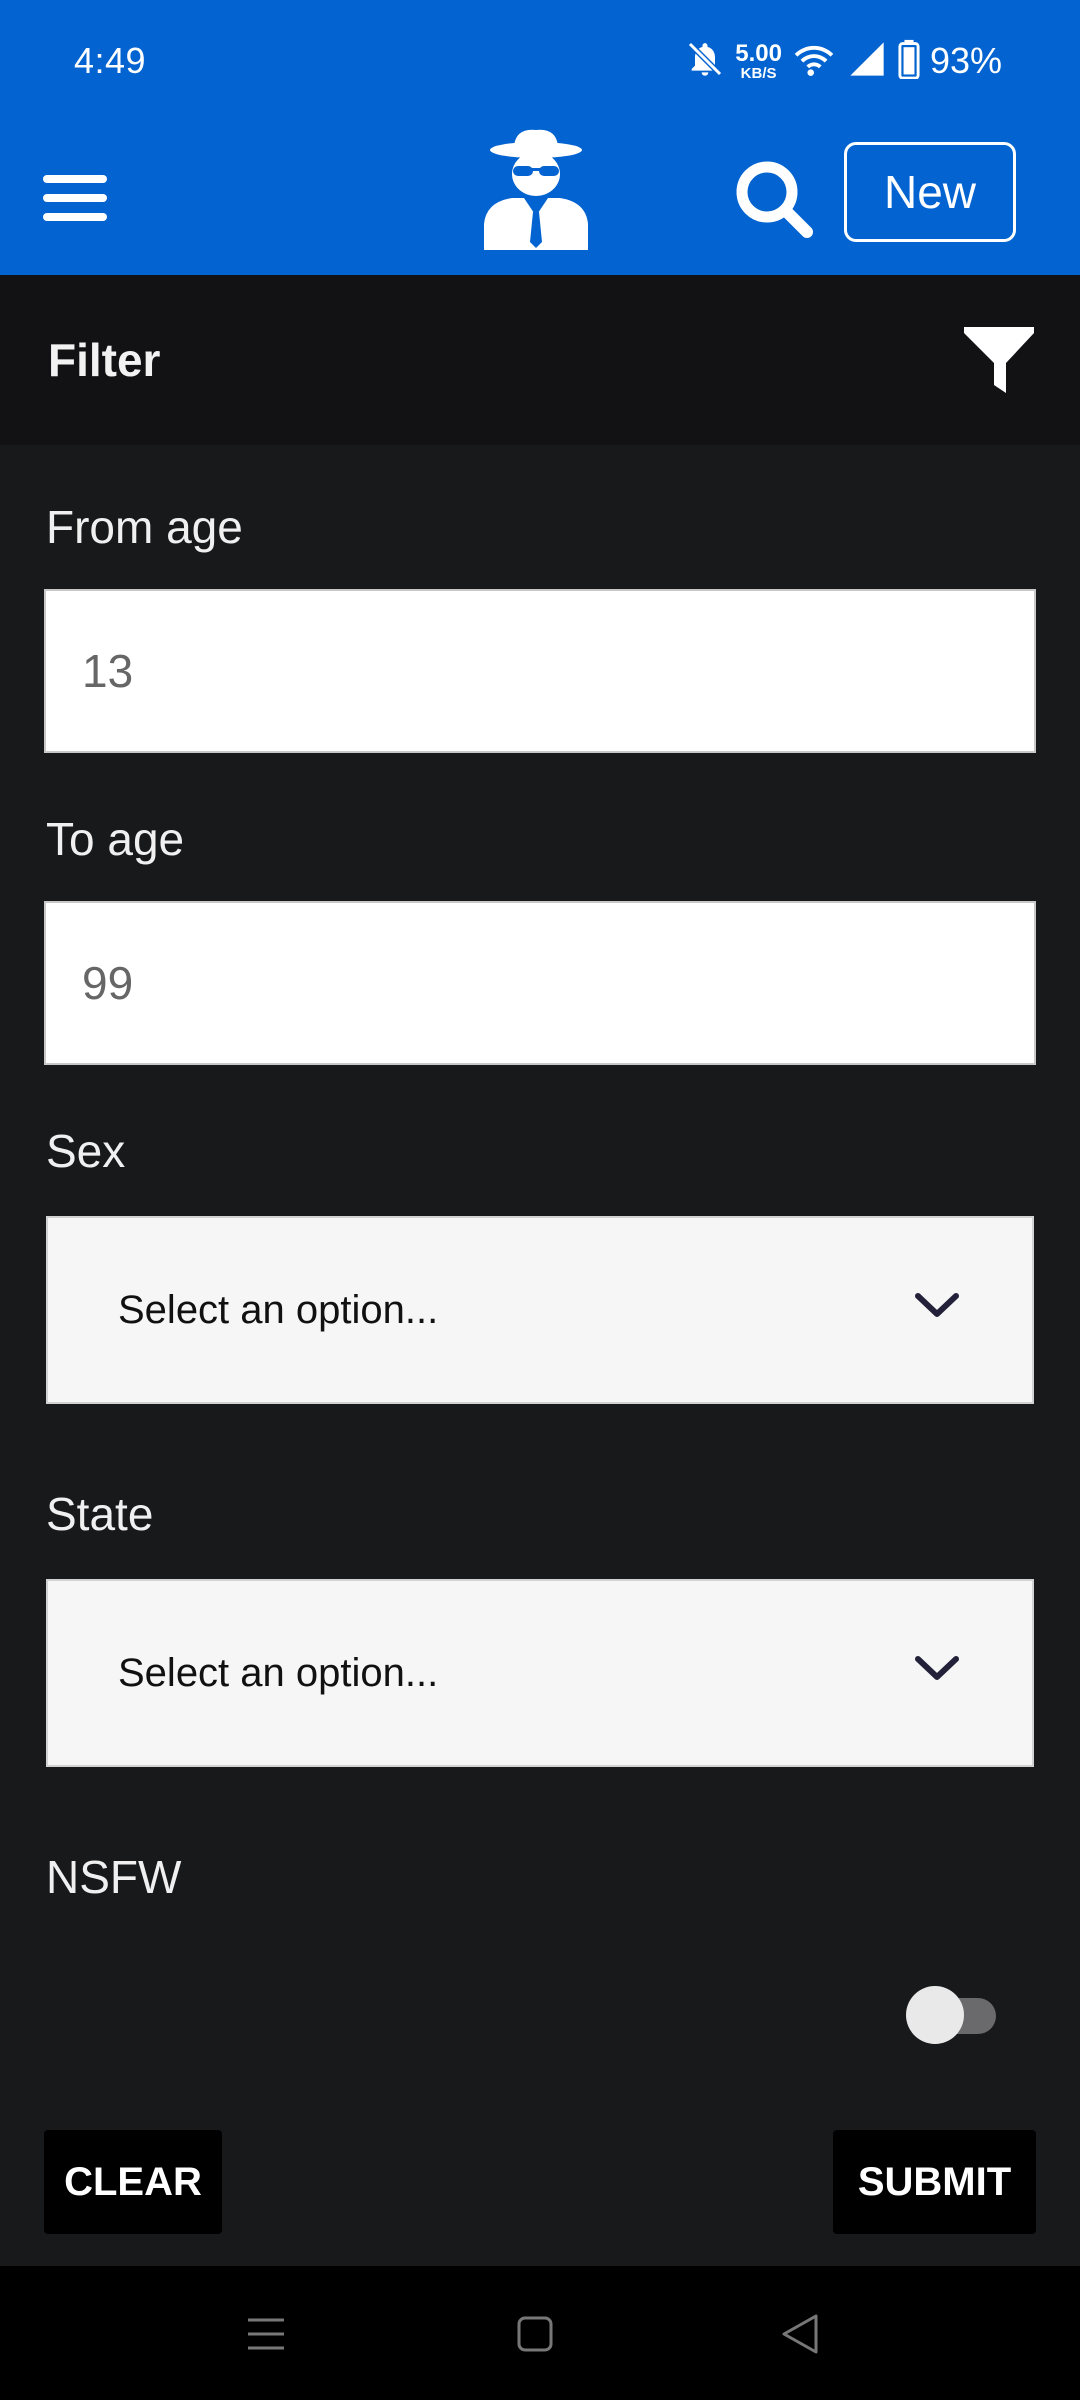 The height and width of the screenshot is (2400, 1080). Describe the element at coordinates (965, 60) in the screenshot. I see `battery-percent: 93%` at that location.